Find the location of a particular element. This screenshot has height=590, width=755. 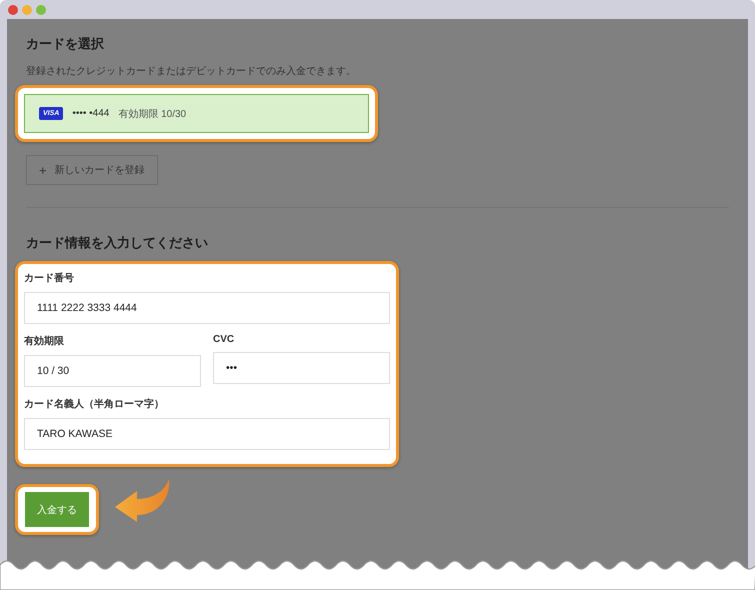

field-label: カード番号 is located at coordinates (49, 278).